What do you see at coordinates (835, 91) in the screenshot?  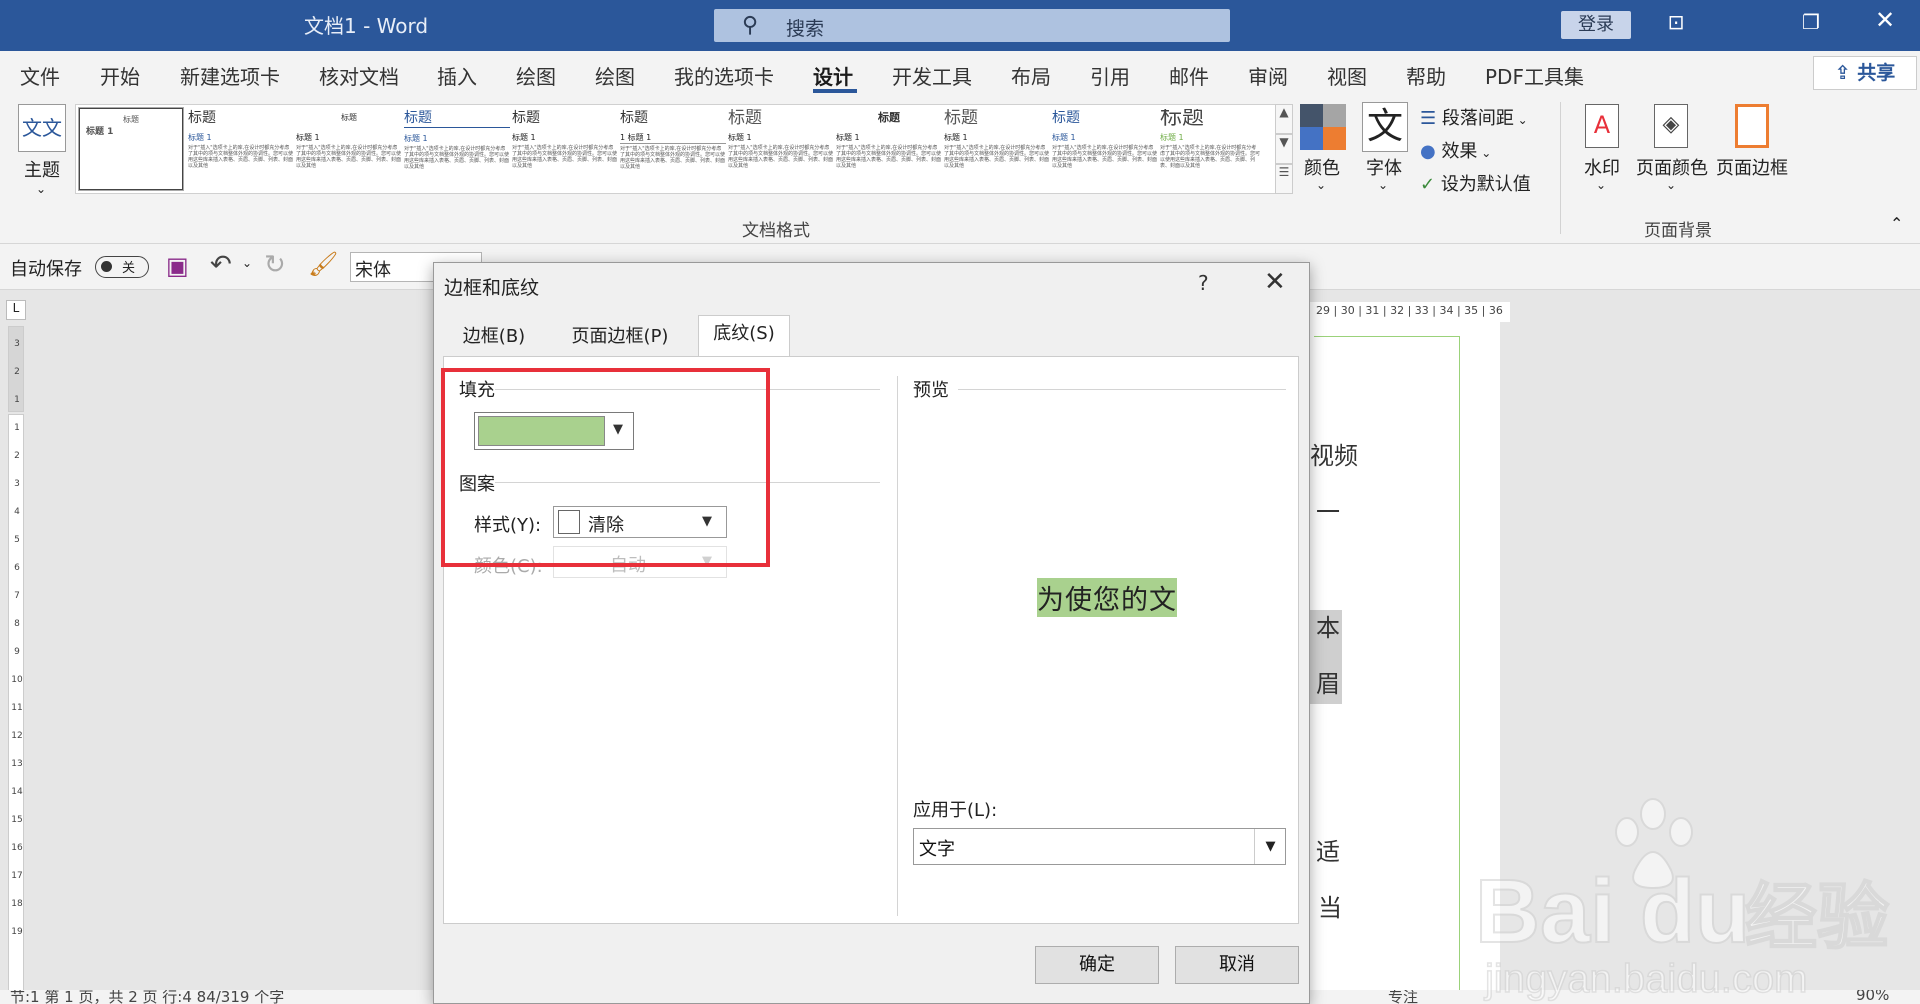 I see `active-tab-indicator` at bounding box center [835, 91].